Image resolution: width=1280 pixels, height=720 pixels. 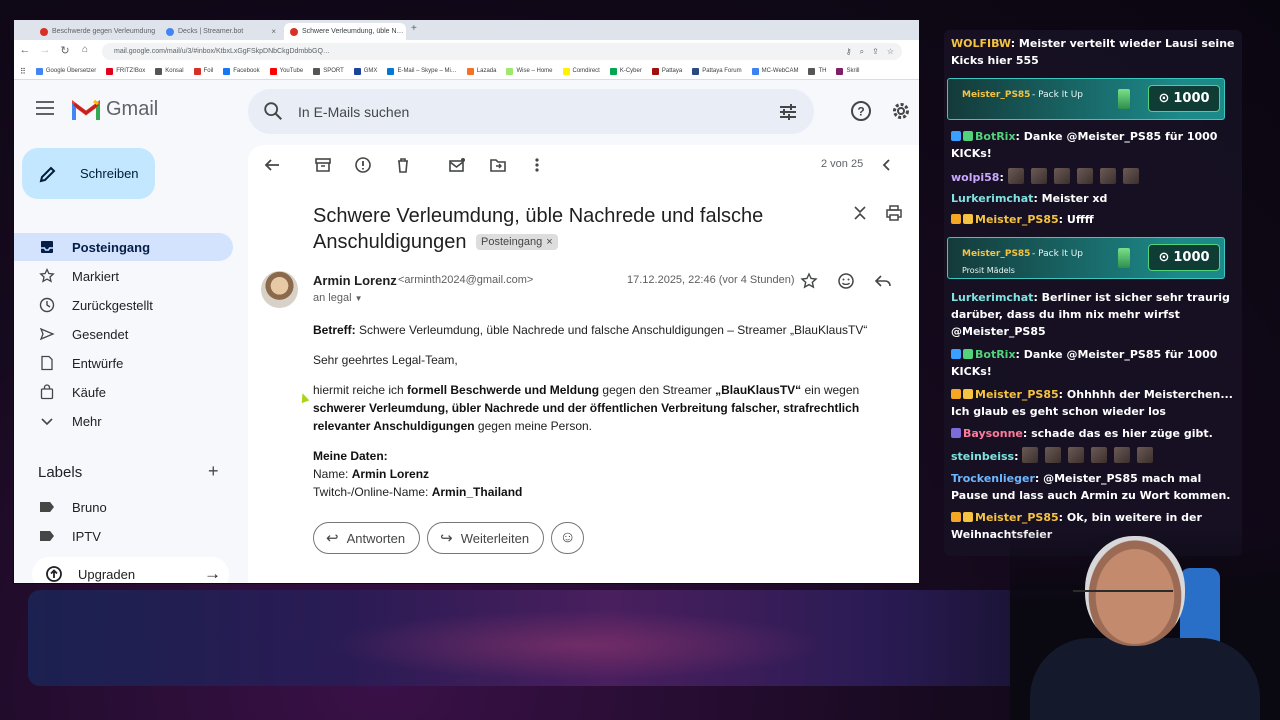 What do you see at coordinates (993, 478) in the screenshot?
I see `chat-username: Trockenlieger` at bounding box center [993, 478].